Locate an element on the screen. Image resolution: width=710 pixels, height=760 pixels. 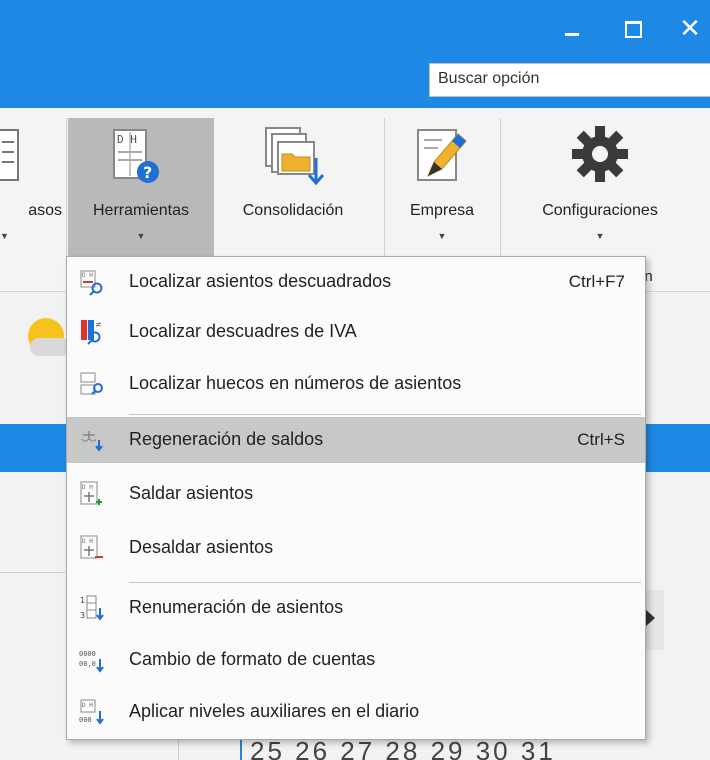
maximize-button is located at coordinates (634, 29).